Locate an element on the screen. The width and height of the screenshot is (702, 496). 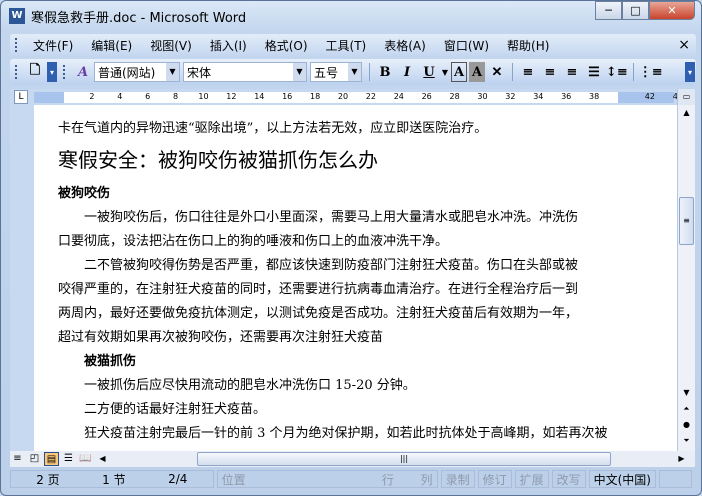
horizontal-scrollbar: ≡ ◰ ▤ ☰ 📖 ◀ ||| ▶ is located at coordinates (352, 459).